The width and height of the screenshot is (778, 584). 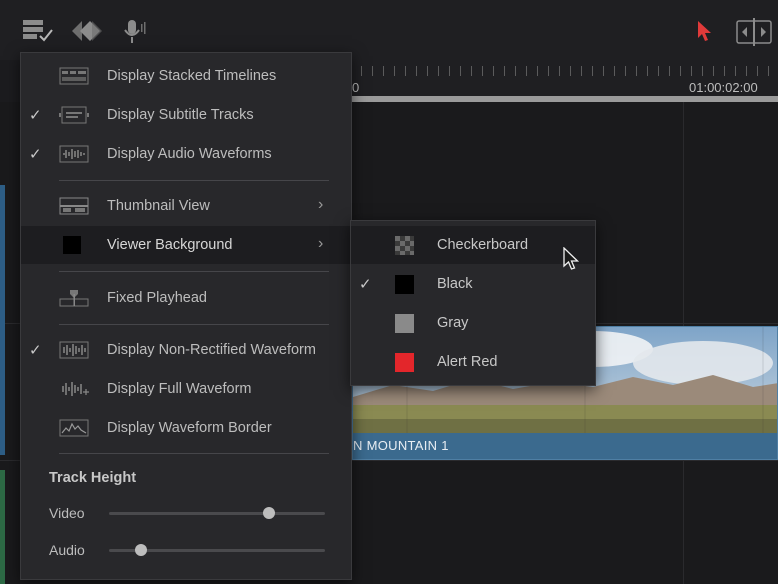 What do you see at coordinates (404, 284) in the screenshot?
I see `black-swatch` at bounding box center [404, 284].